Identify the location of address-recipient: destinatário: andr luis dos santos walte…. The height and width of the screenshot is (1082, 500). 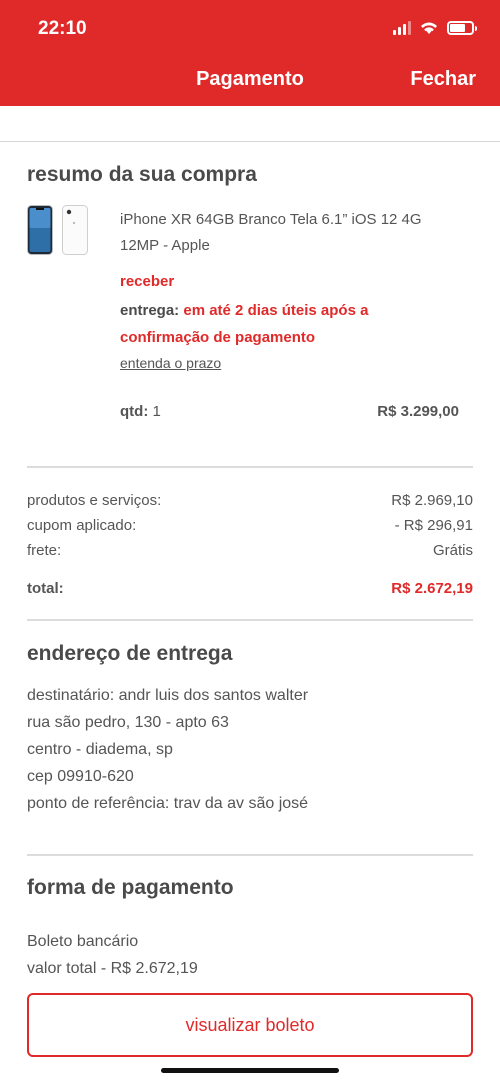
(168, 695).